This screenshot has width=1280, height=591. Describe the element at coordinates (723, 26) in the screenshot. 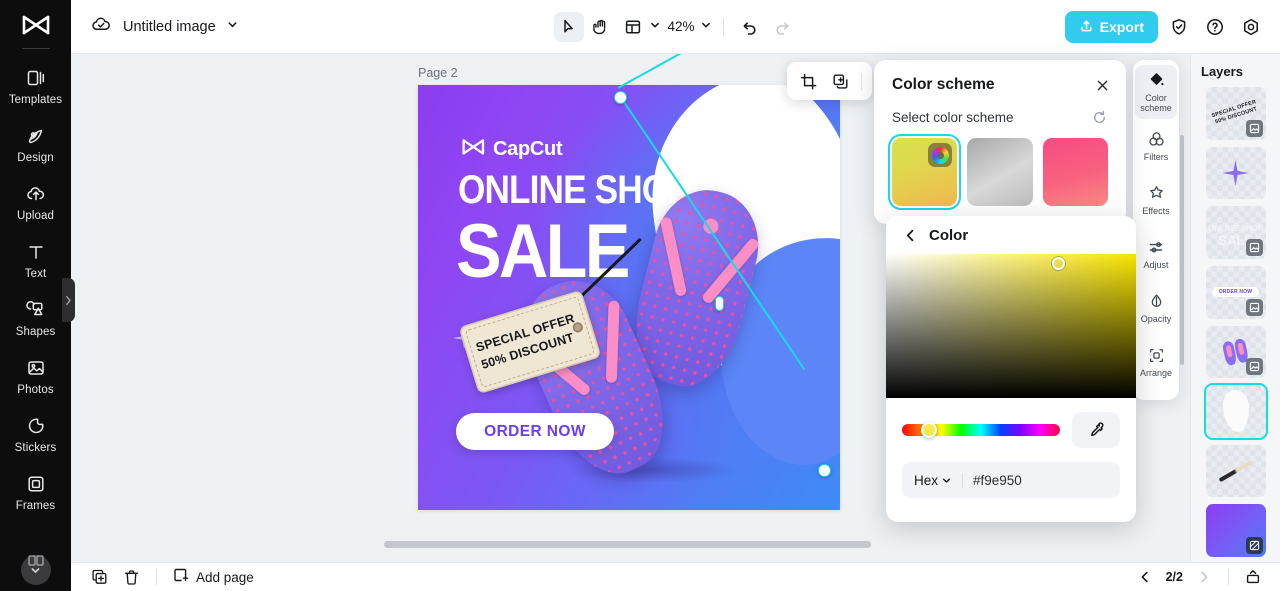

I see `toolbar-divider` at that location.